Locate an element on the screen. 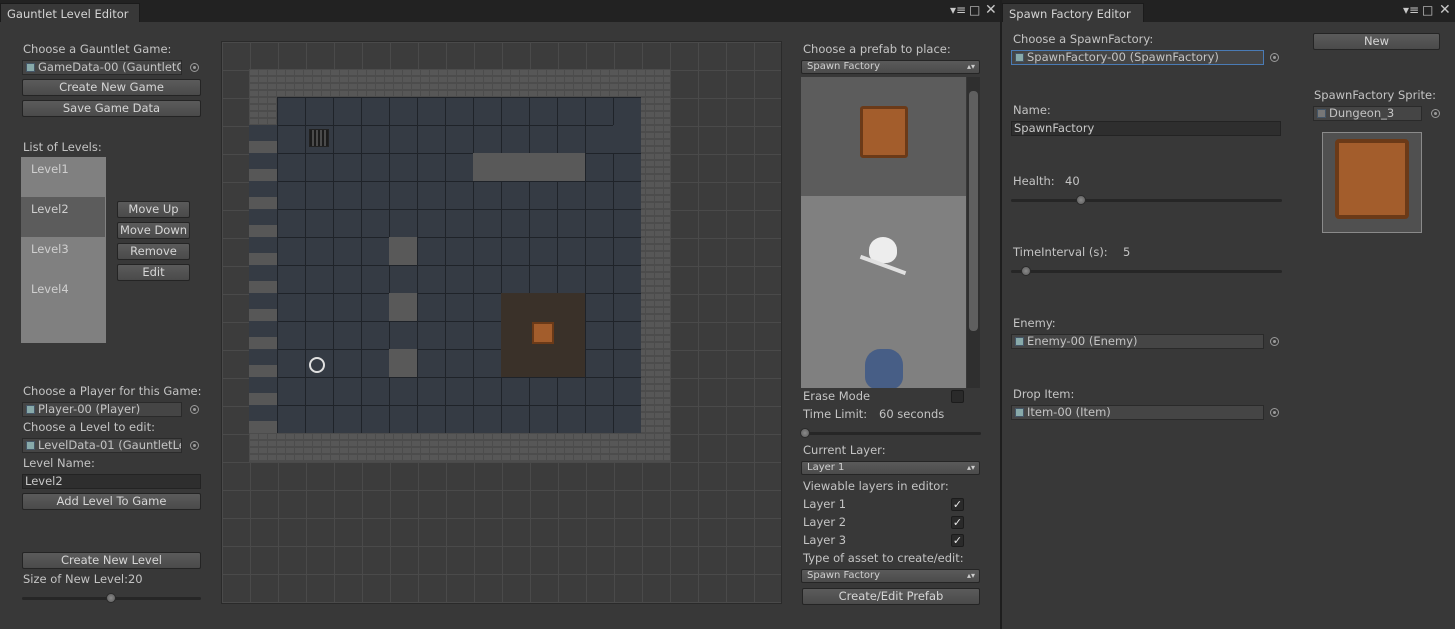 The height and width of the screenshot is (629, 1455). player-field-value: Player-00 (Player) is located at coordinates (89, 409).